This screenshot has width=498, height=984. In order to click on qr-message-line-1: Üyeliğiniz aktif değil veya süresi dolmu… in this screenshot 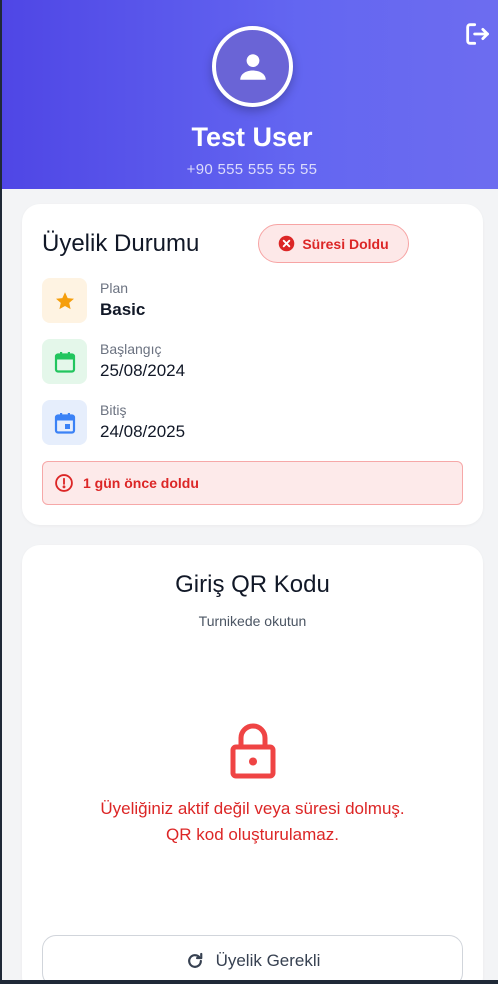, I will do `click(252, 808)`.